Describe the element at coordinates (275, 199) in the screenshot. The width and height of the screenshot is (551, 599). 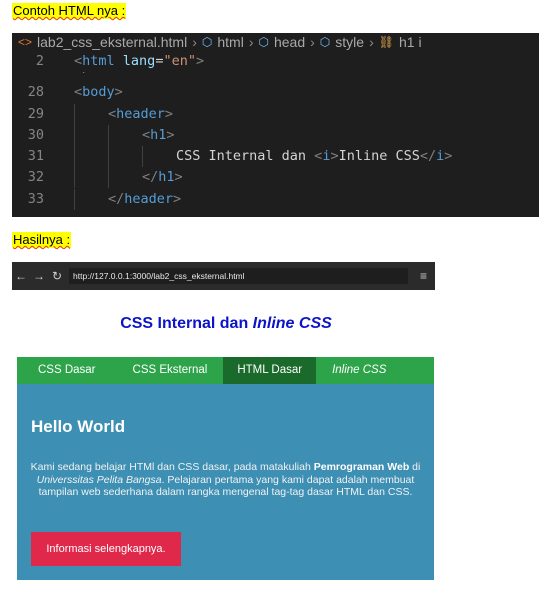
I see `code-line: 33 </header>` at that location.